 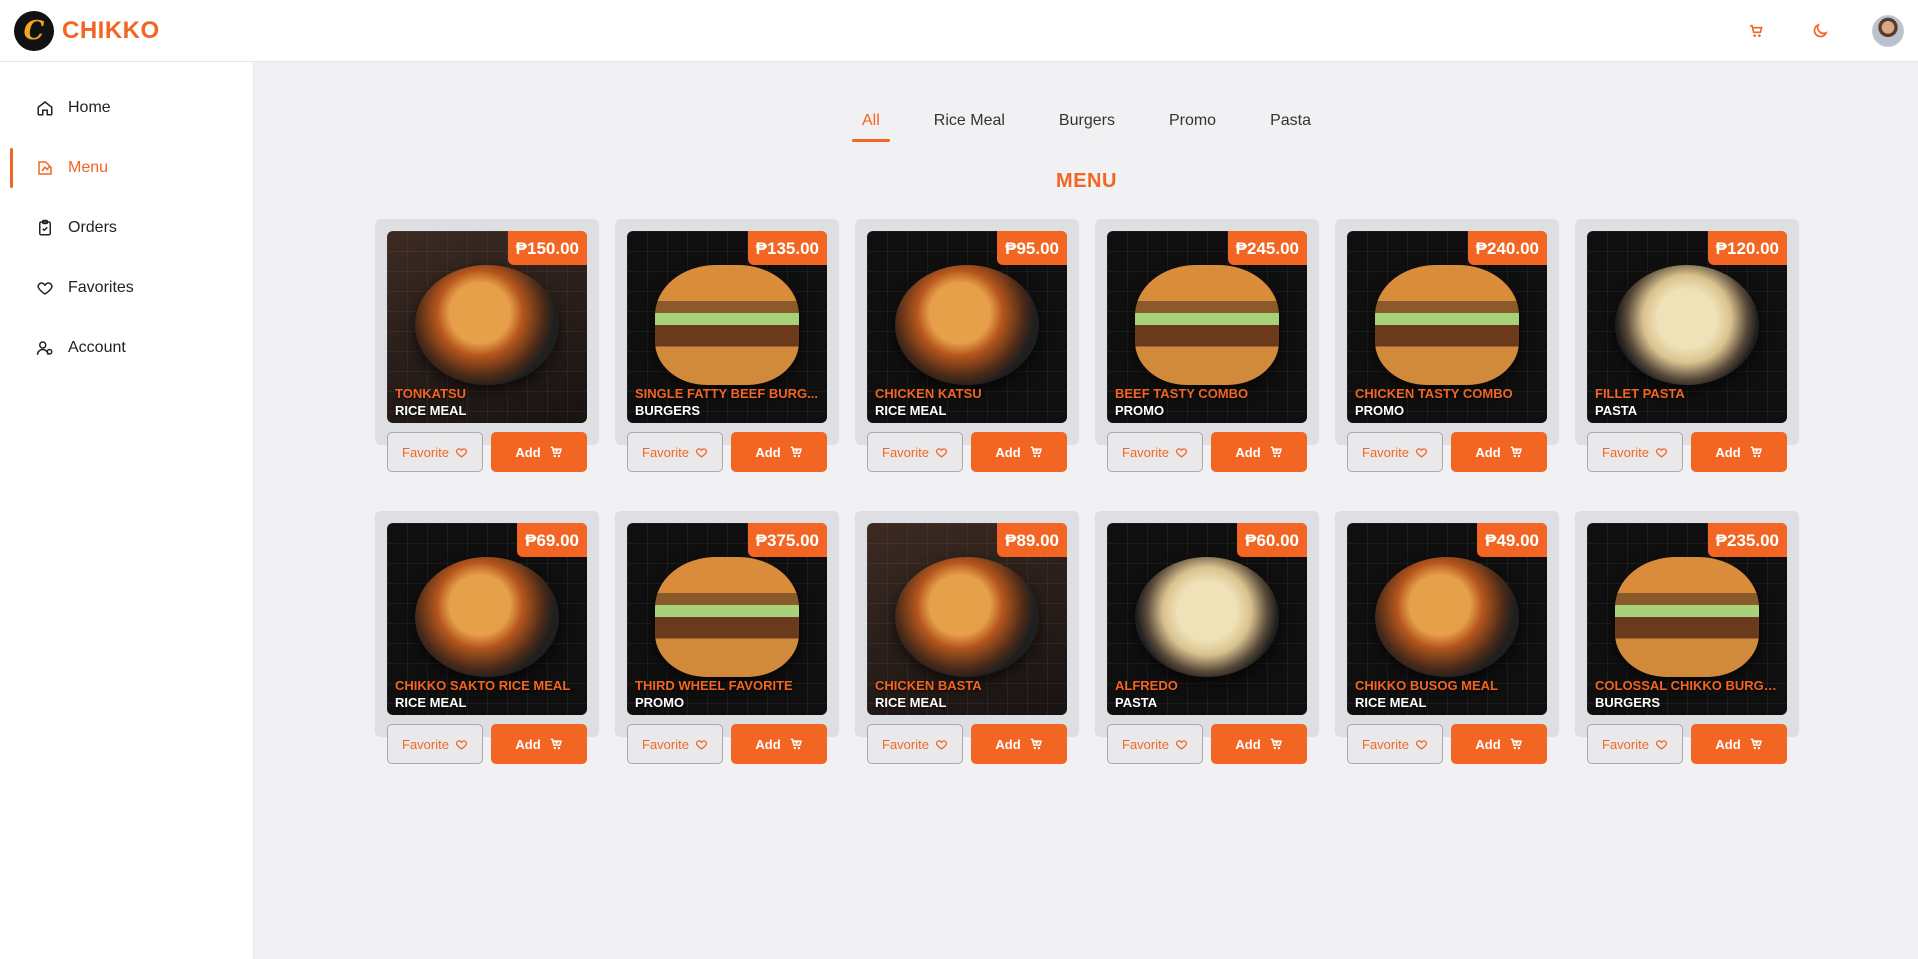 What do you see at coordinates (126, 228) in the screenshot?
I see `sidebar-item-orders: Orders` at bounding box center [126, 228].